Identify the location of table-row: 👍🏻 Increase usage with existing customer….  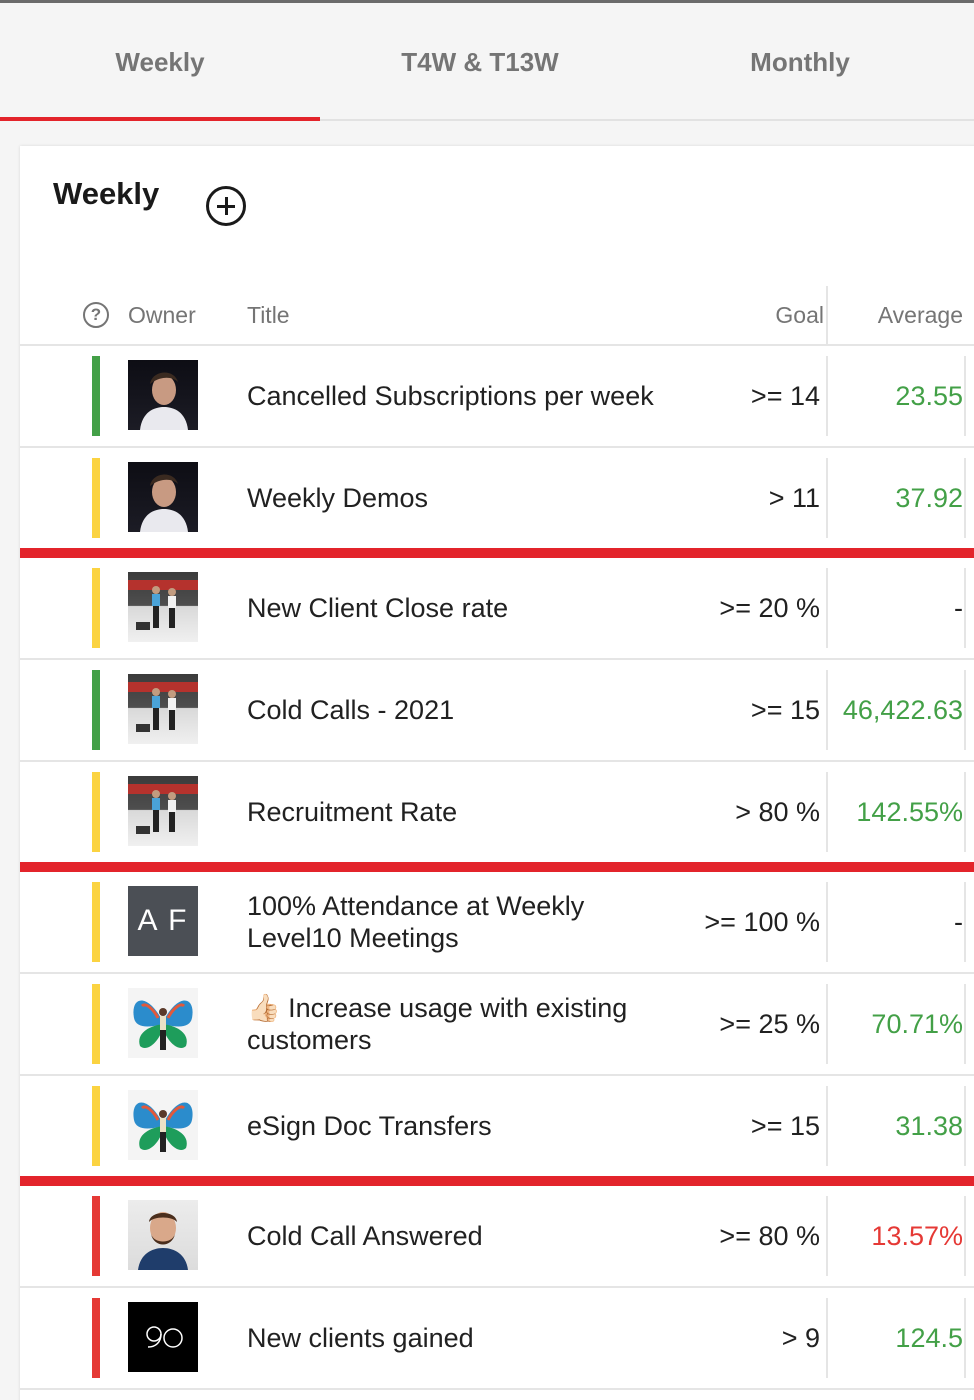
(497, 1025).